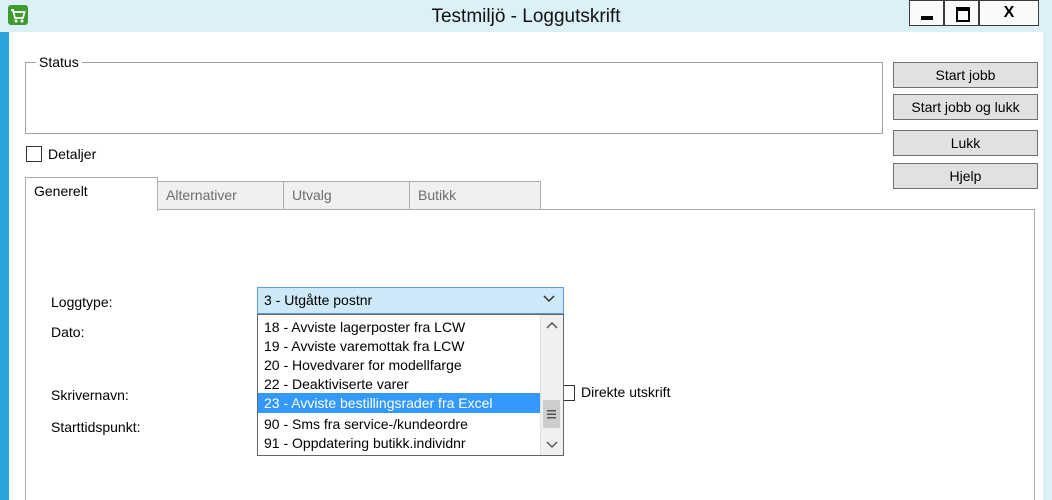 This screenshot has width=1052, height=500. I want to click on chevron-up-icon, so click(552, 325).